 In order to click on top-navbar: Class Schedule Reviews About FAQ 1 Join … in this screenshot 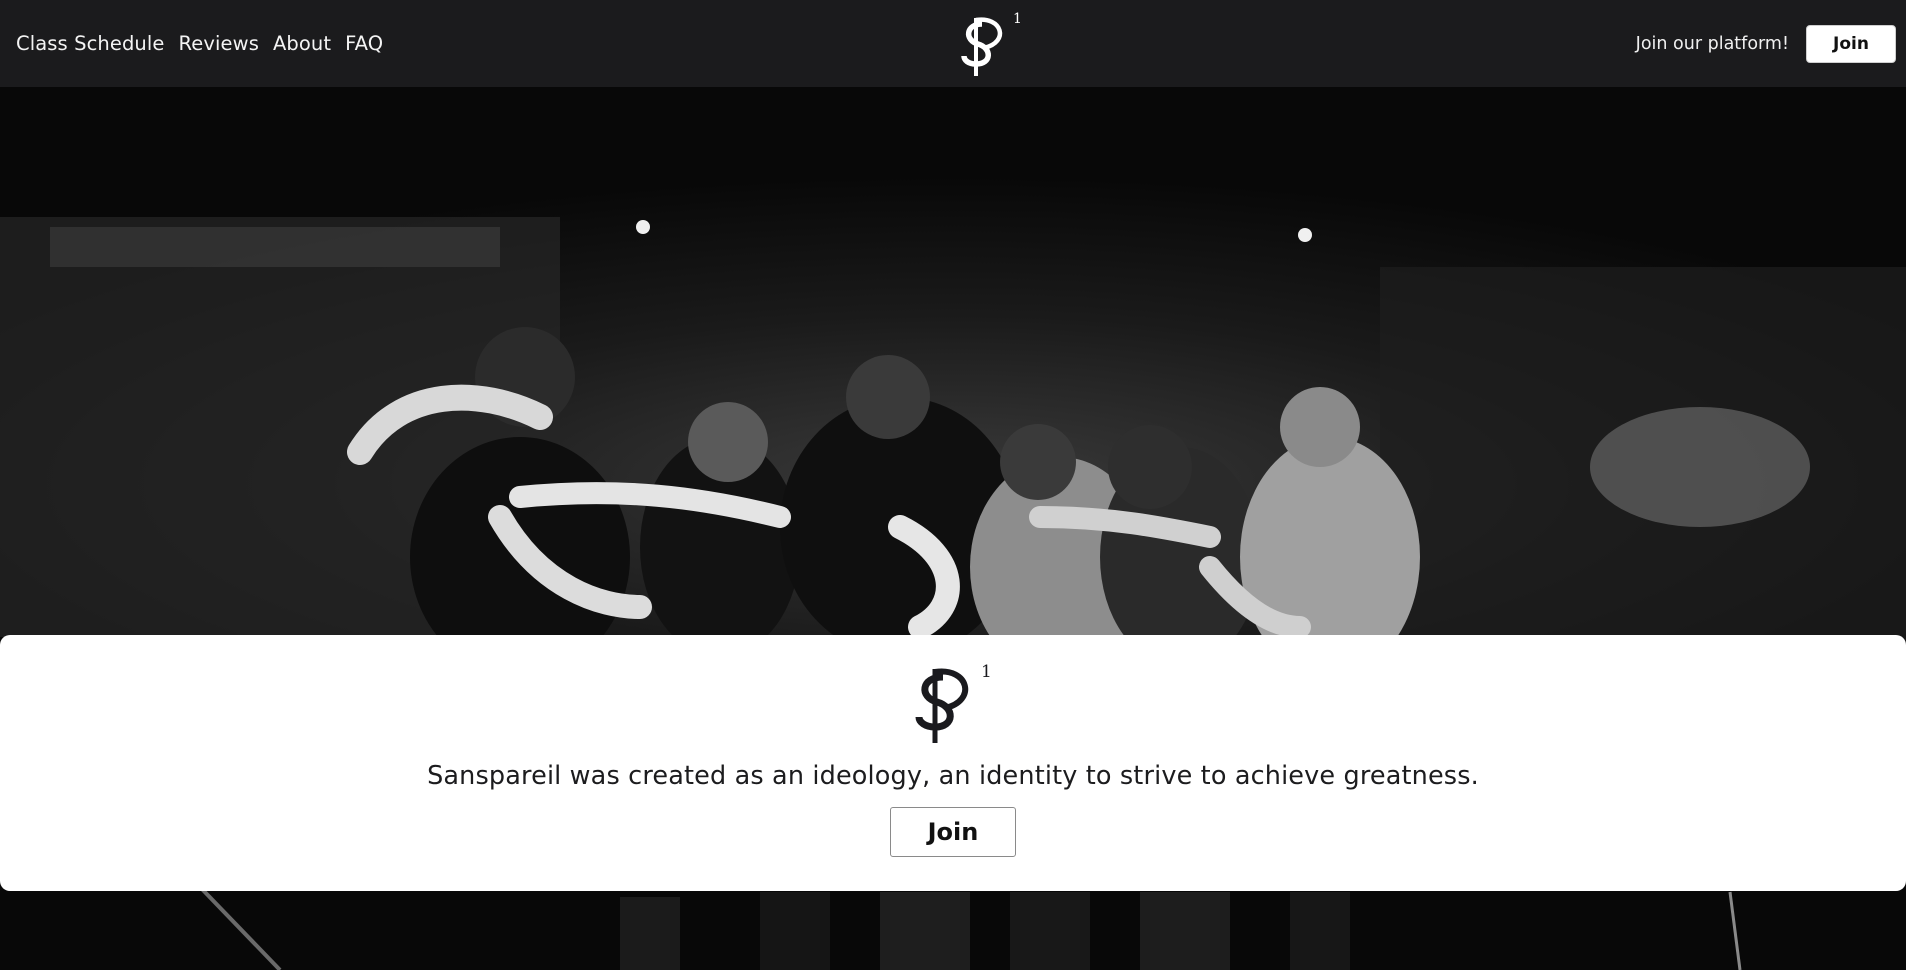, I will do `click(953, 43)`.